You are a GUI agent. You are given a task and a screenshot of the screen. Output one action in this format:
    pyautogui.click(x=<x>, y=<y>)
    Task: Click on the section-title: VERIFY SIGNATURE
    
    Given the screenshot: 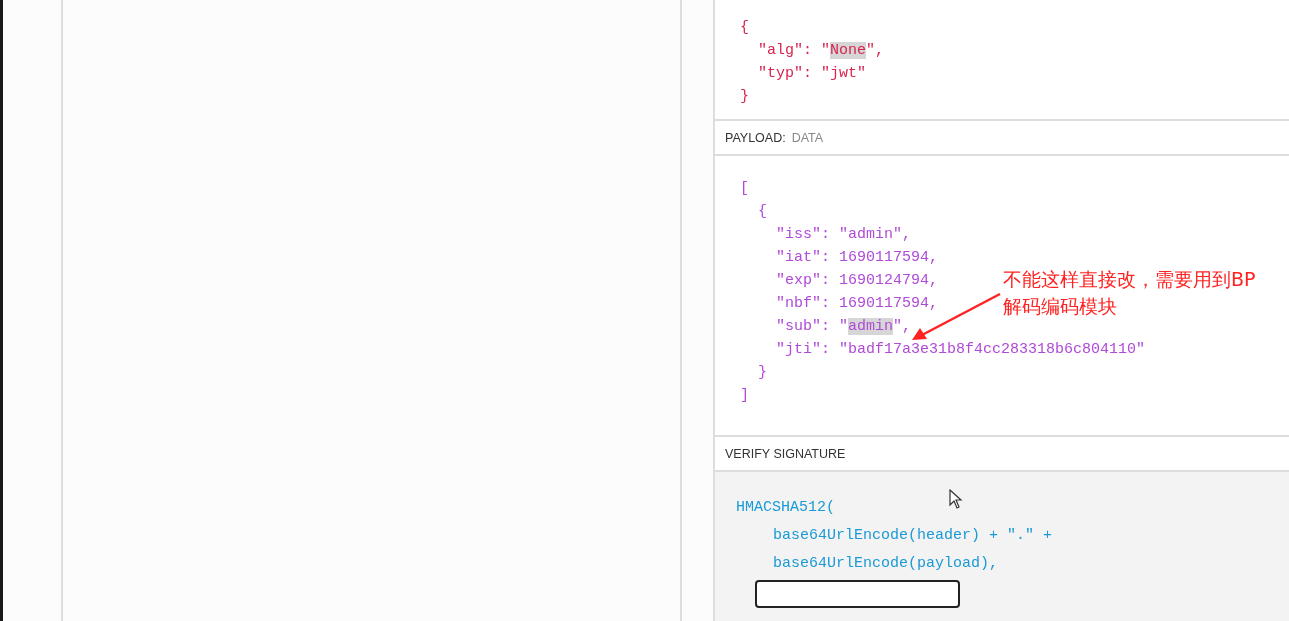 What is the action you would take?
    pyautogui.click(x=785, y=453)
    